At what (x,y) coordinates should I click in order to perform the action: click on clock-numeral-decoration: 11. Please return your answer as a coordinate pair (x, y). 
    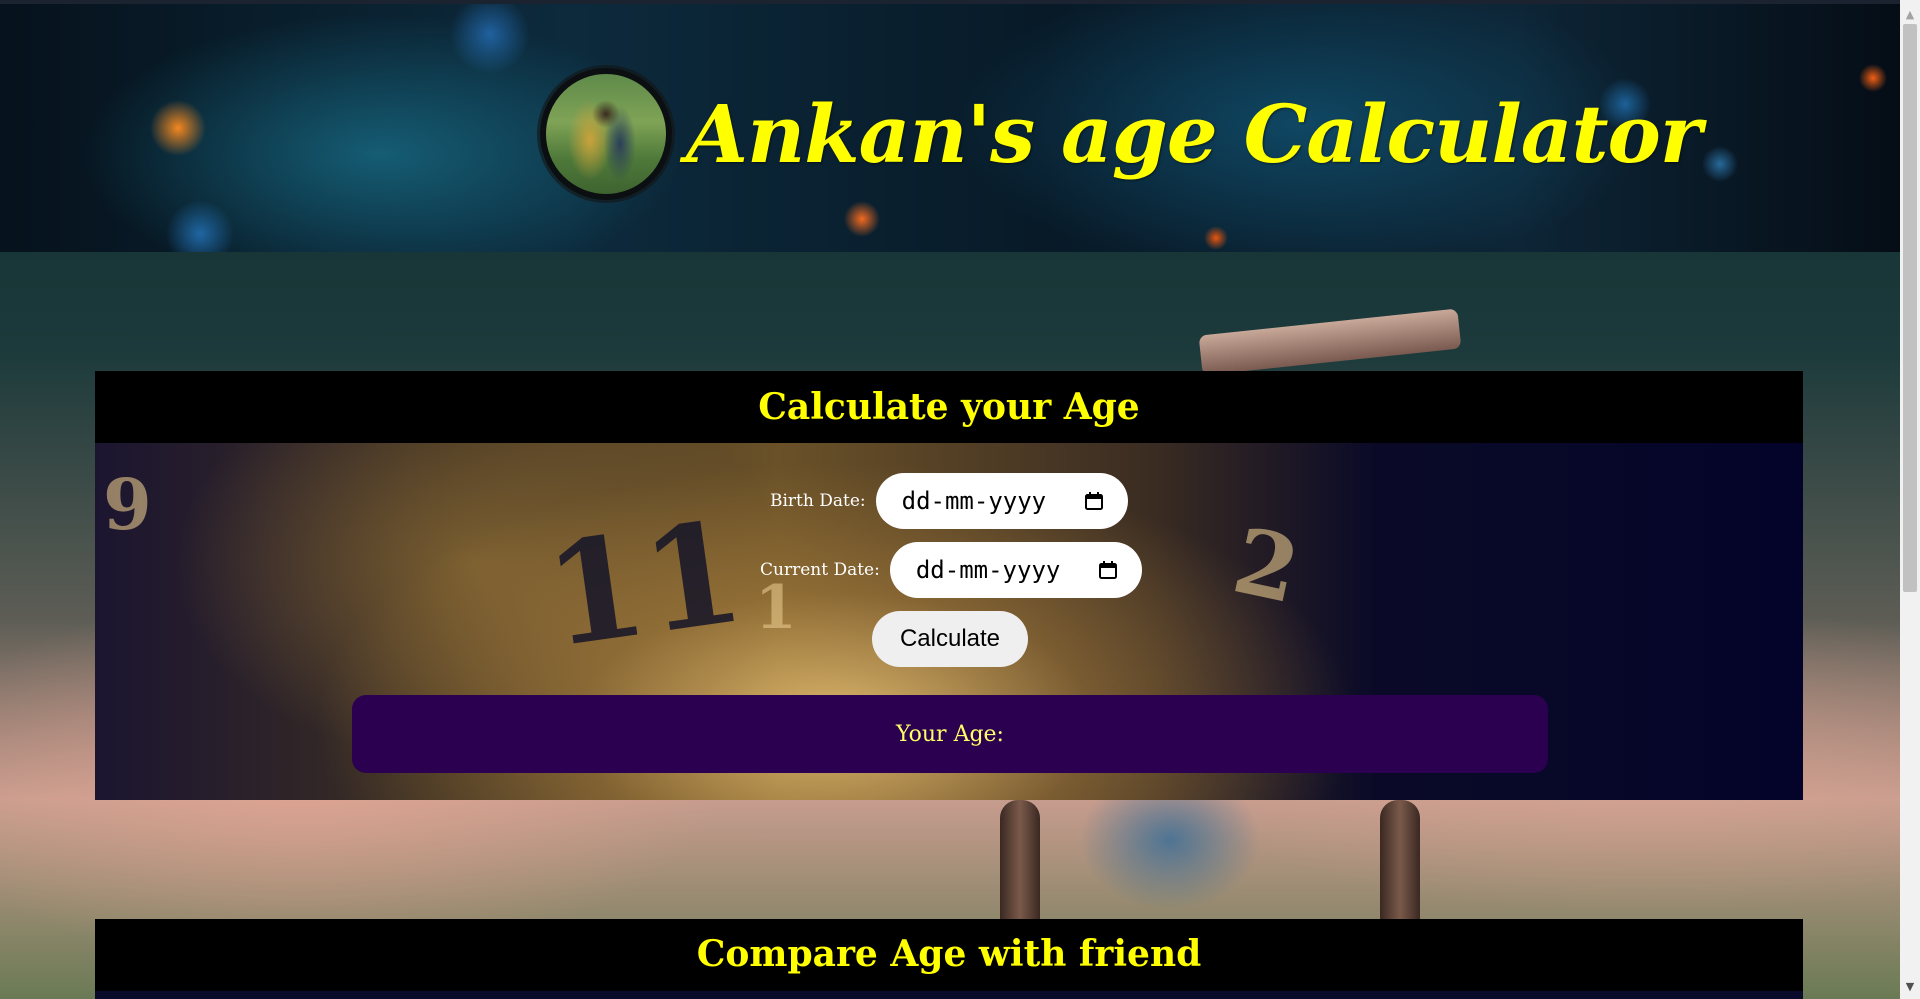
    Looking at the image, I should click on (644, 585).